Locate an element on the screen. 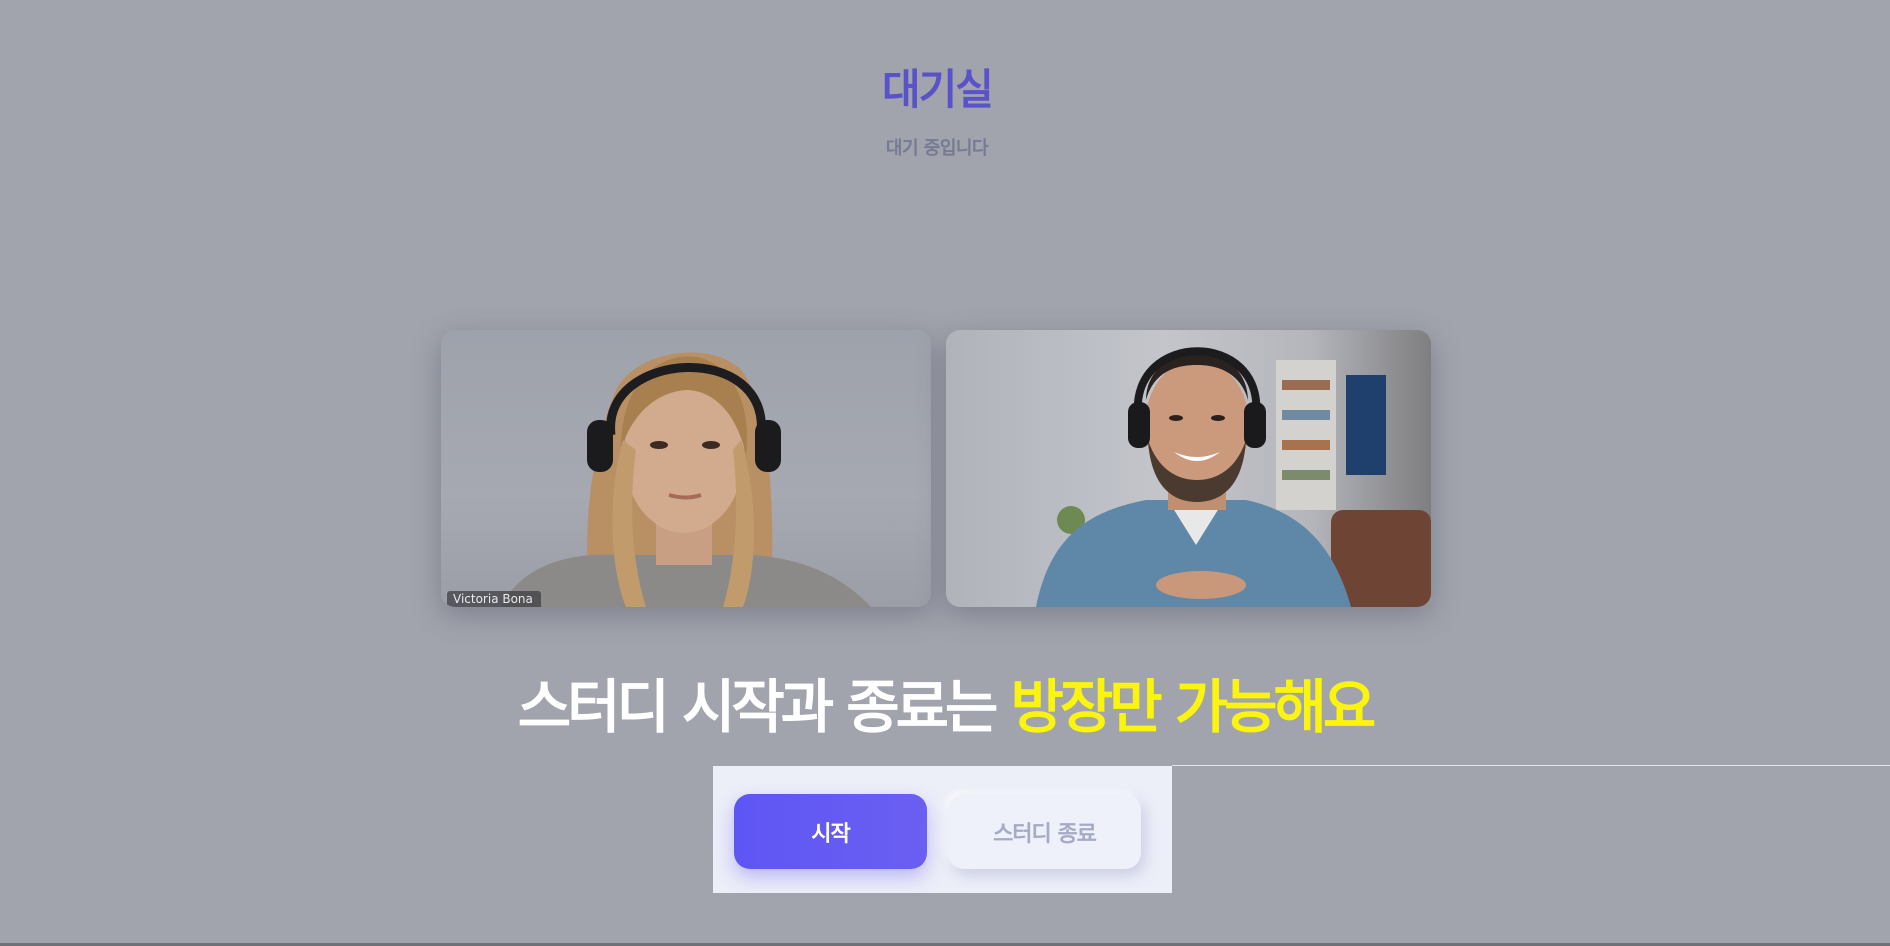 This screenshot has height=946, width=1890. page-subtitle: 대기 중입니다 is located at coordinates (937, 148).